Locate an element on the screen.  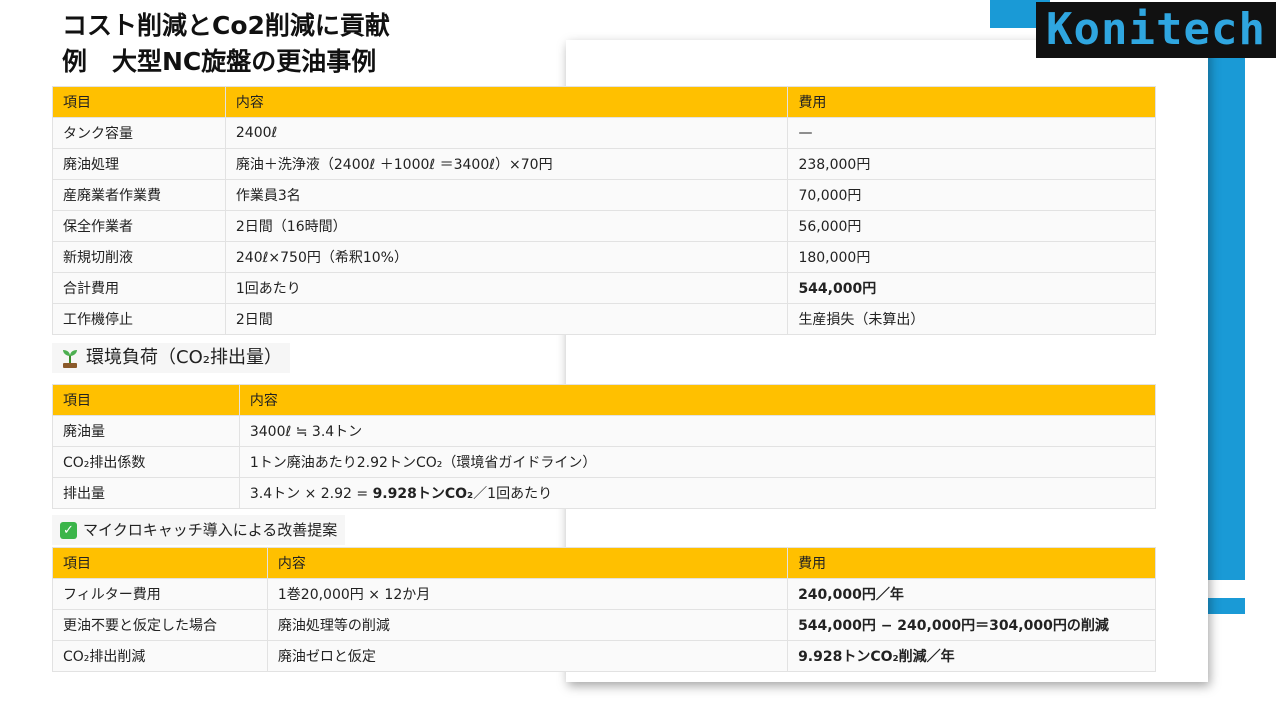
table-row: CO₂排出削減 廃油ゼロと仮定 9.928トンCO₂削減／年 is located at coordinates (604, 656).